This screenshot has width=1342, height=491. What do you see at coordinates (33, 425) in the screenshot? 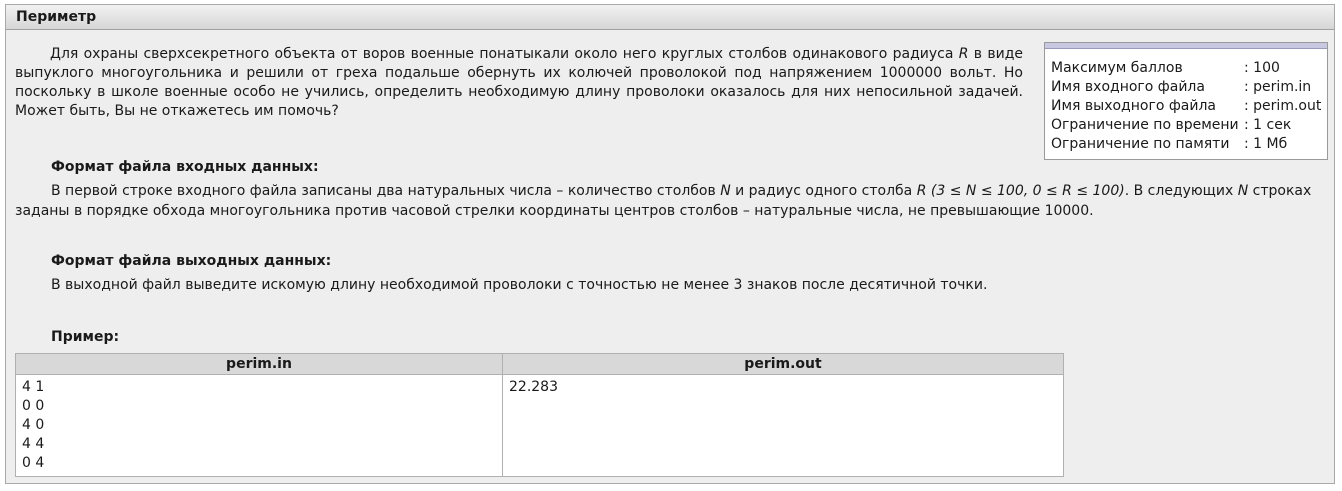
I see `example-input-content: 4 1 0 0 4 0 4 4 0 4` at bounding box center [33, 425].